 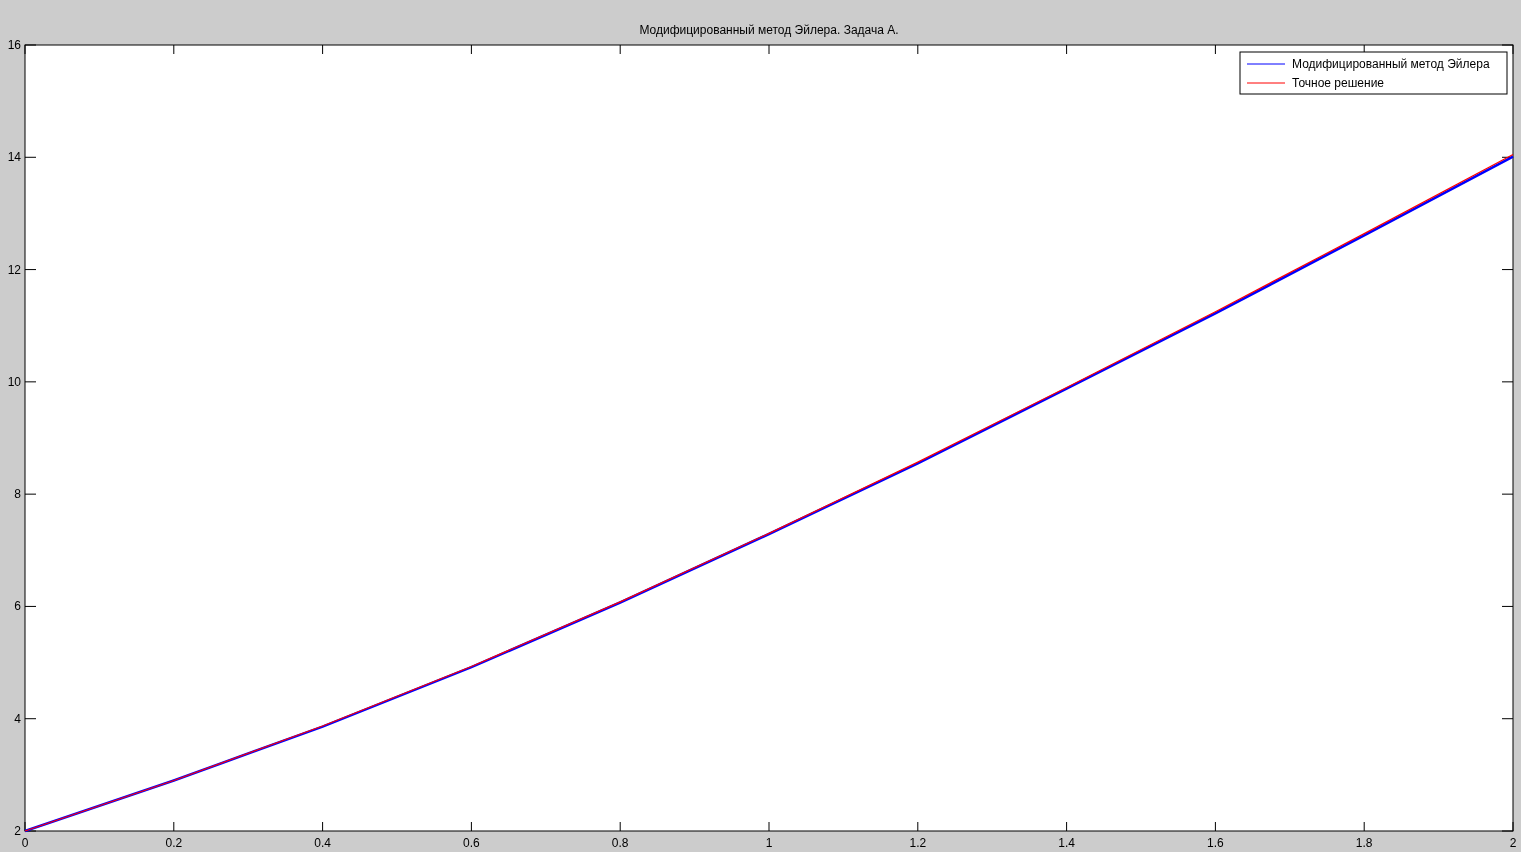 I want to click on y-tick-label: 10, so click(x=14, y=381).